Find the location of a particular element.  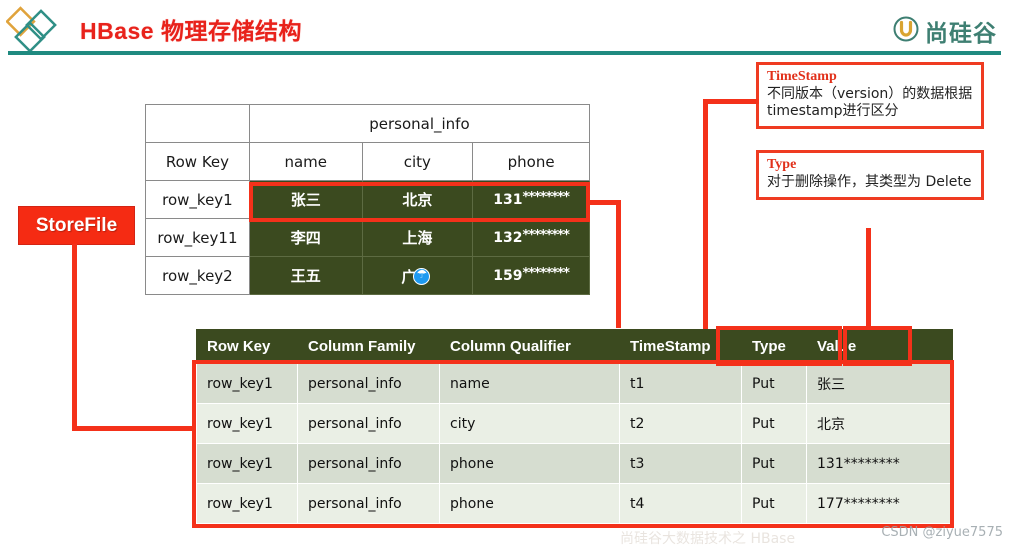

callout-type: Type 对于删除操作，其类型为 Delete is located at coordinates (870, 175).